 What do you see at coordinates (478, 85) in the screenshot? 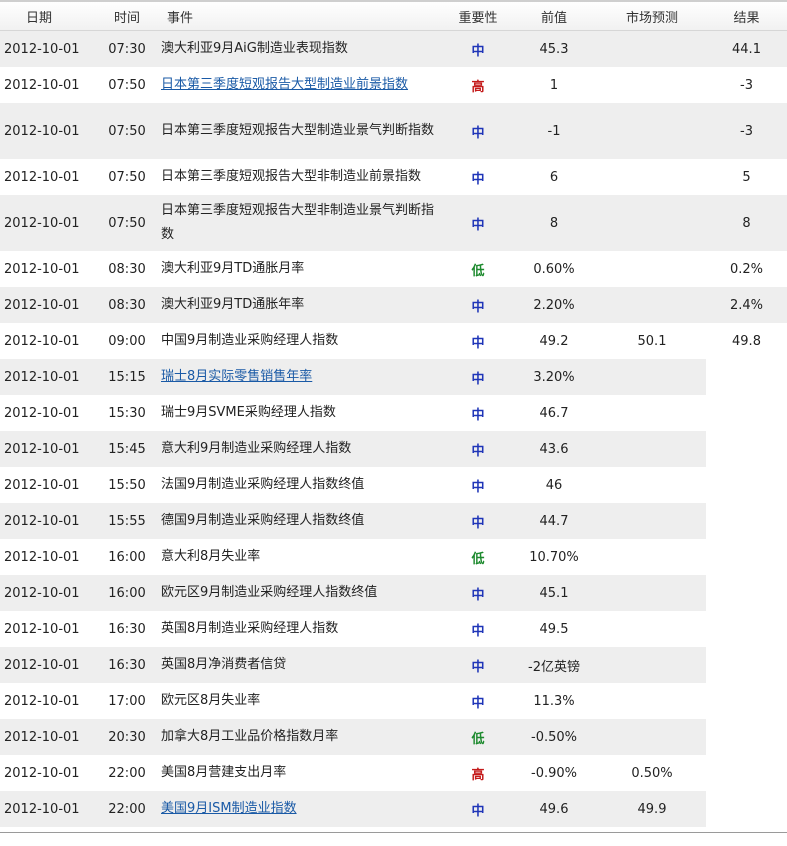
I see `cell-importance: 高` at bounding box center [478, 85].